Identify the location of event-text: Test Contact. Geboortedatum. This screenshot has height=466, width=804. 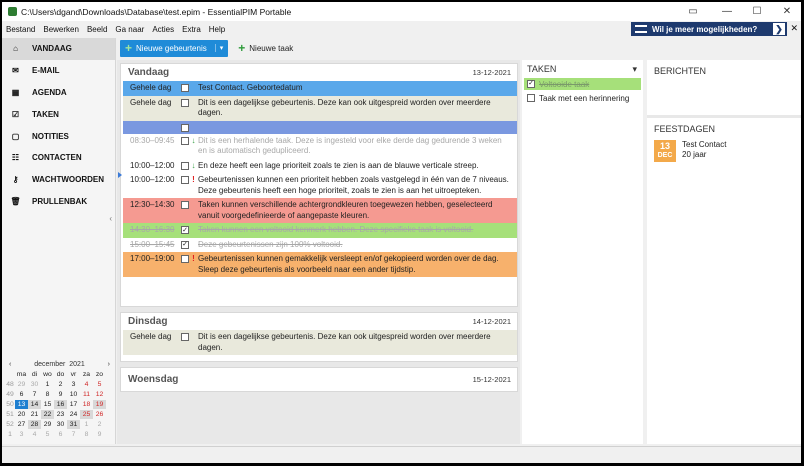
(250, 87).